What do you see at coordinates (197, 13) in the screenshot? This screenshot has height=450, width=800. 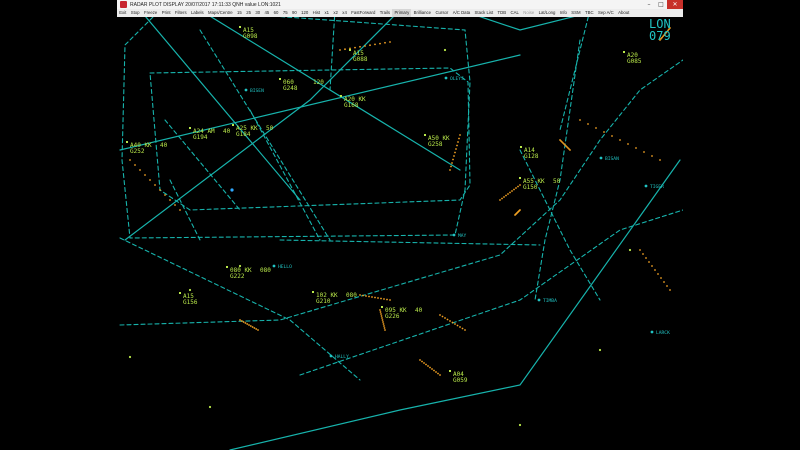 I see `menu-item-labels: Labels` at bounding box center [197, 13].